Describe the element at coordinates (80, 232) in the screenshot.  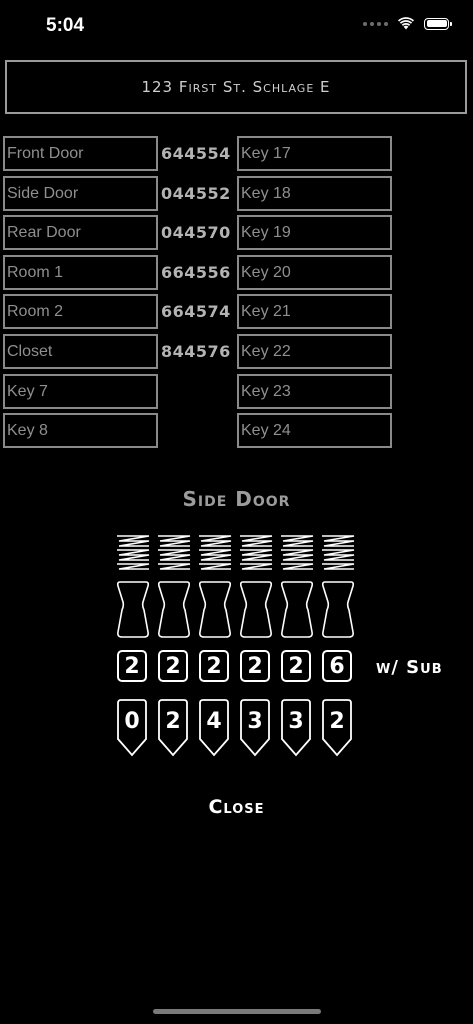
I see `key-button-rear-door: Rear Door` at that location.